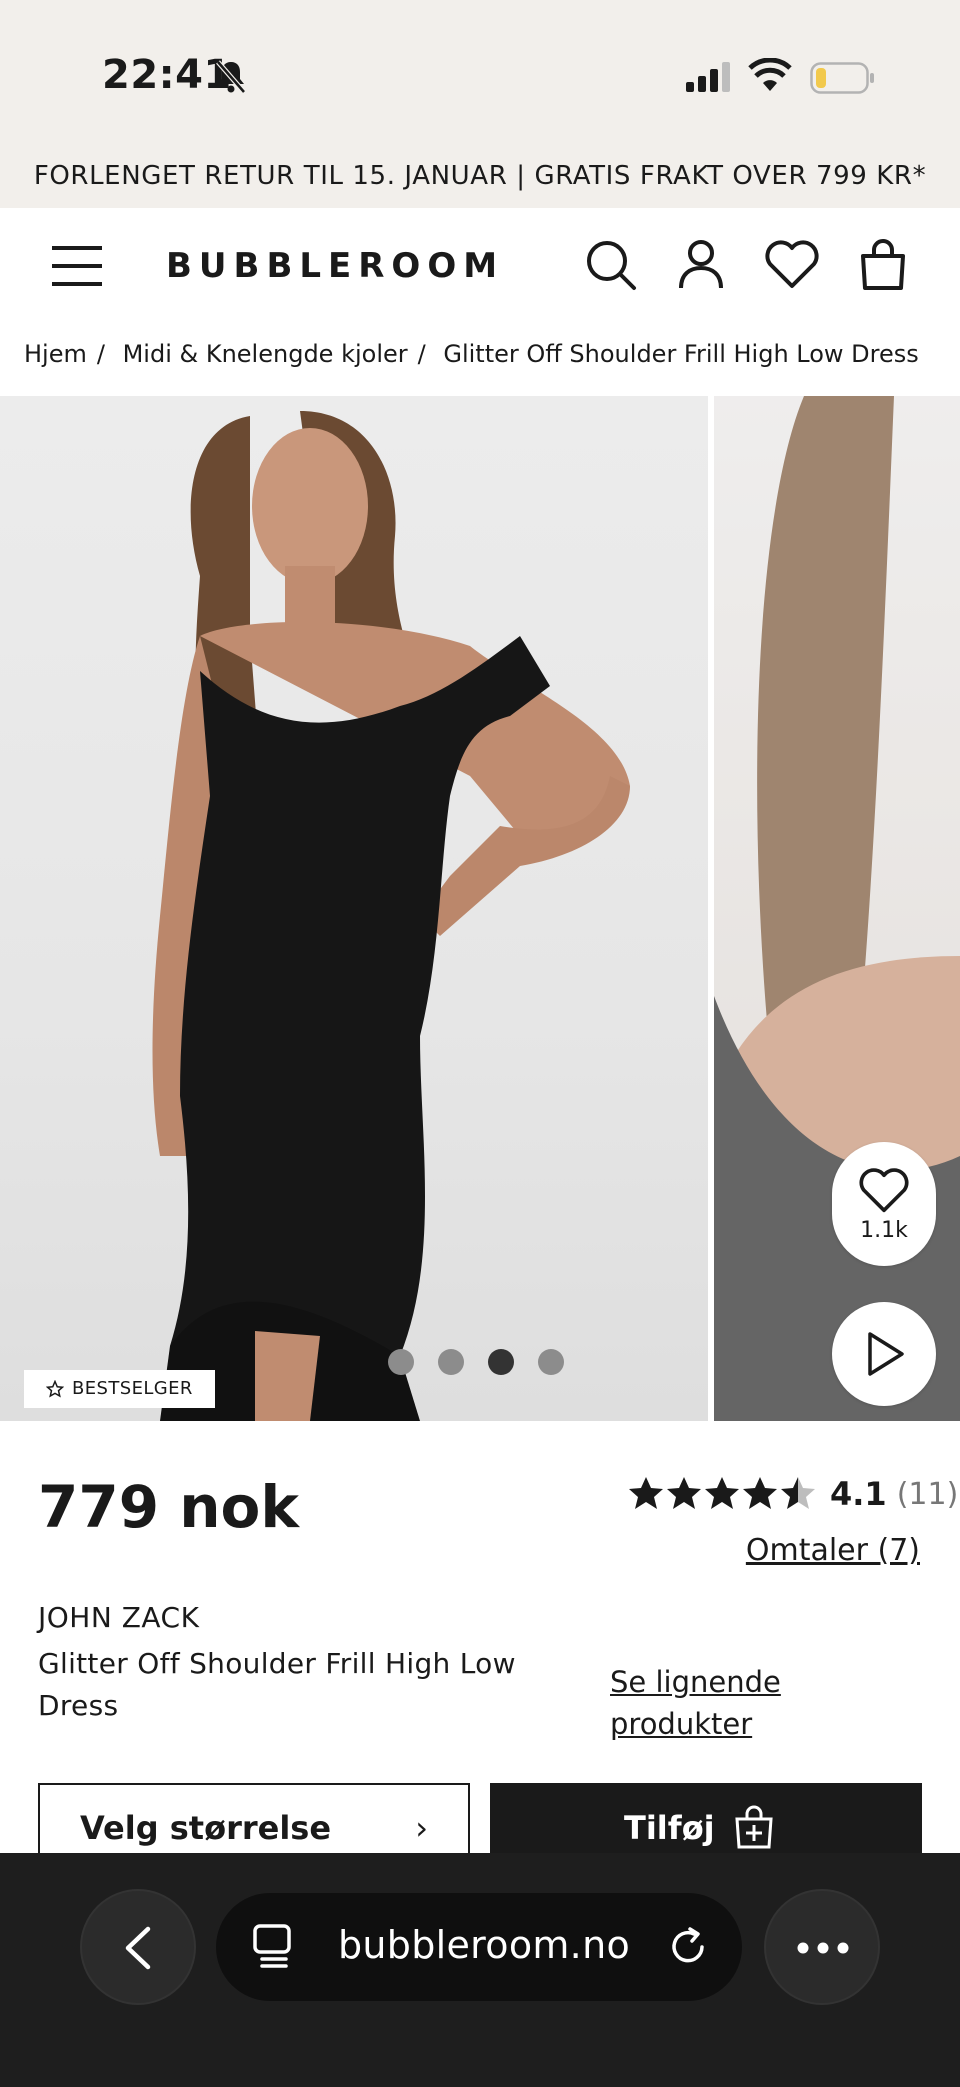  Describe the element at coordinates (722, 1493) in the screenshot. I see `rating-stars-icon` at that location.